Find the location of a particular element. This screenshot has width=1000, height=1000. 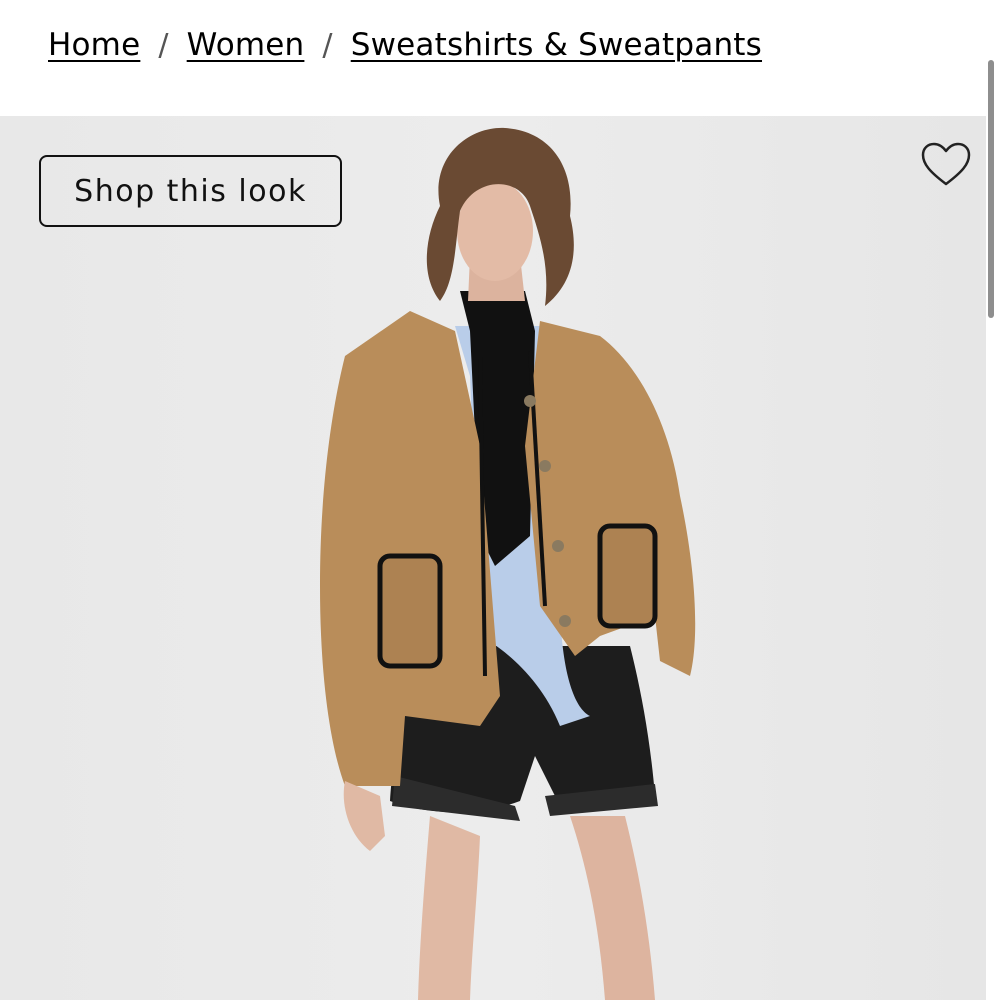

shop-this-look-button: Shop this look is located at coordinates (190, 191).